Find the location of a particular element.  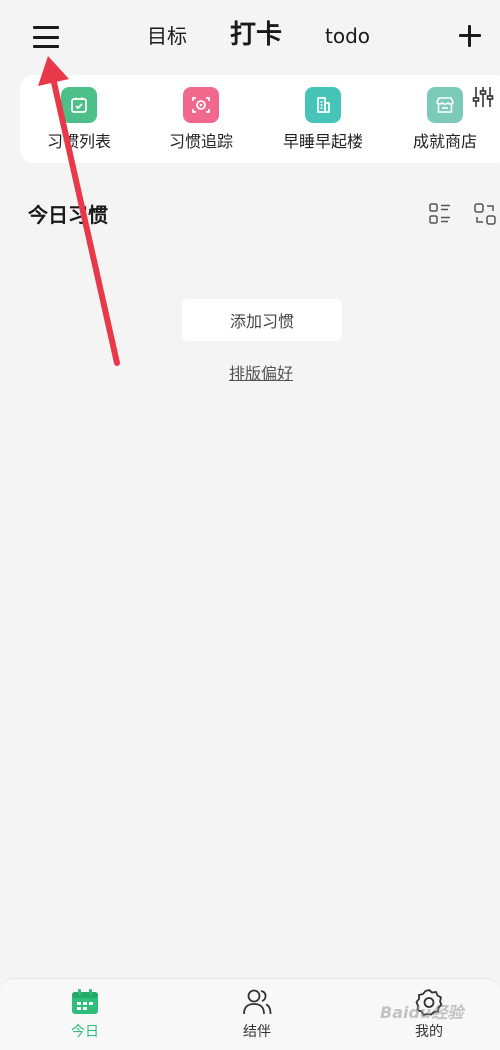

shortcut-label: 习惯追踪 is located at coordinates (200, 141).